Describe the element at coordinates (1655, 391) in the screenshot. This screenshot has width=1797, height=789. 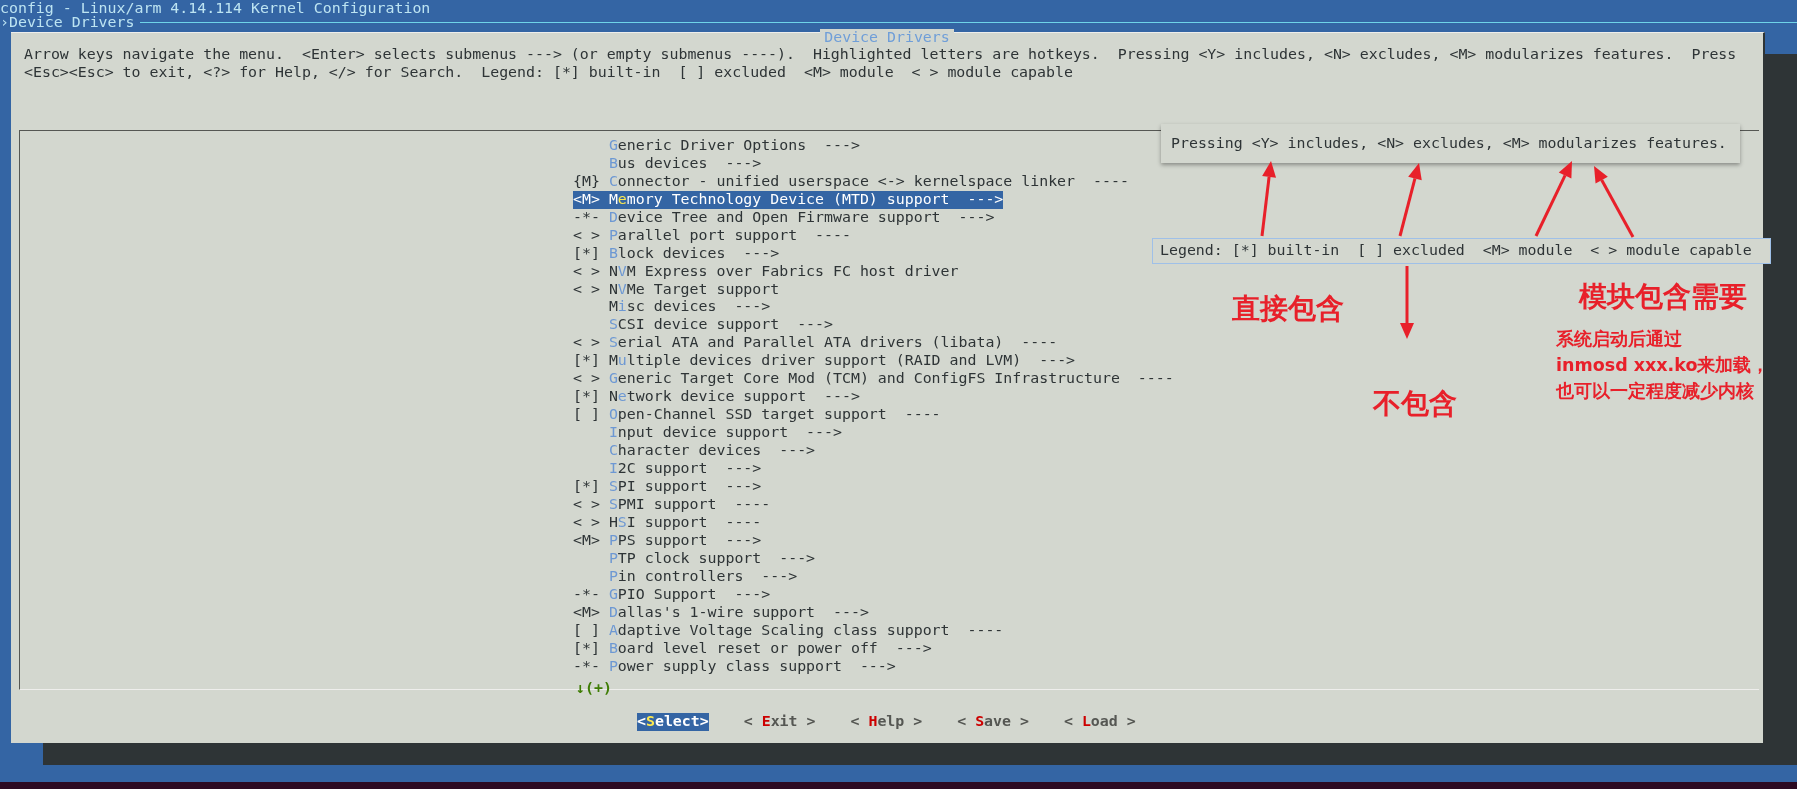
I see `annotation-note: 也可以一定程度减少内核` at that location.